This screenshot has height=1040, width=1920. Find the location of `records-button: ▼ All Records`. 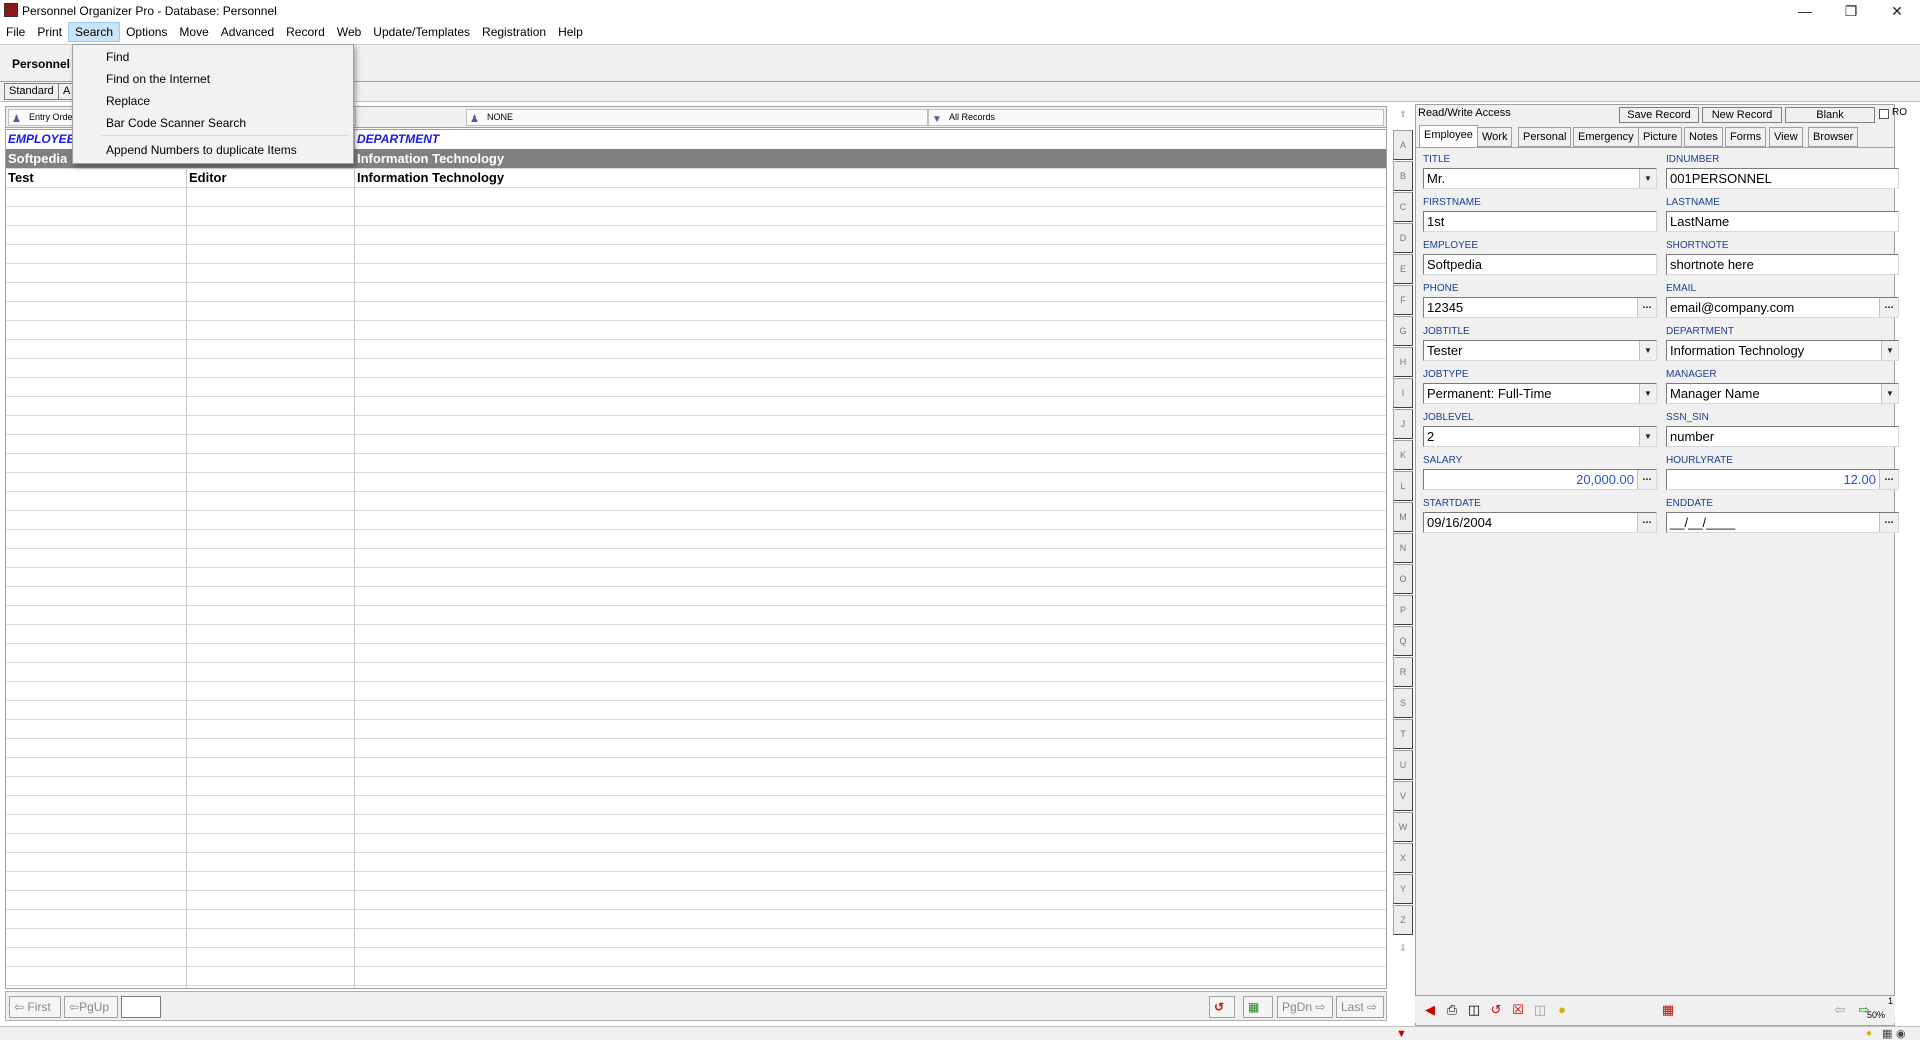

records-button: ▼ All Records is located at coordinates (1156, 117).